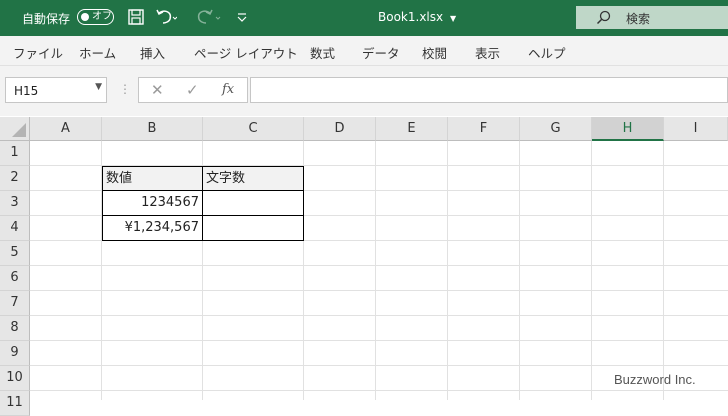  I want to click on tab-insert: 挿入, so click(152, 52).